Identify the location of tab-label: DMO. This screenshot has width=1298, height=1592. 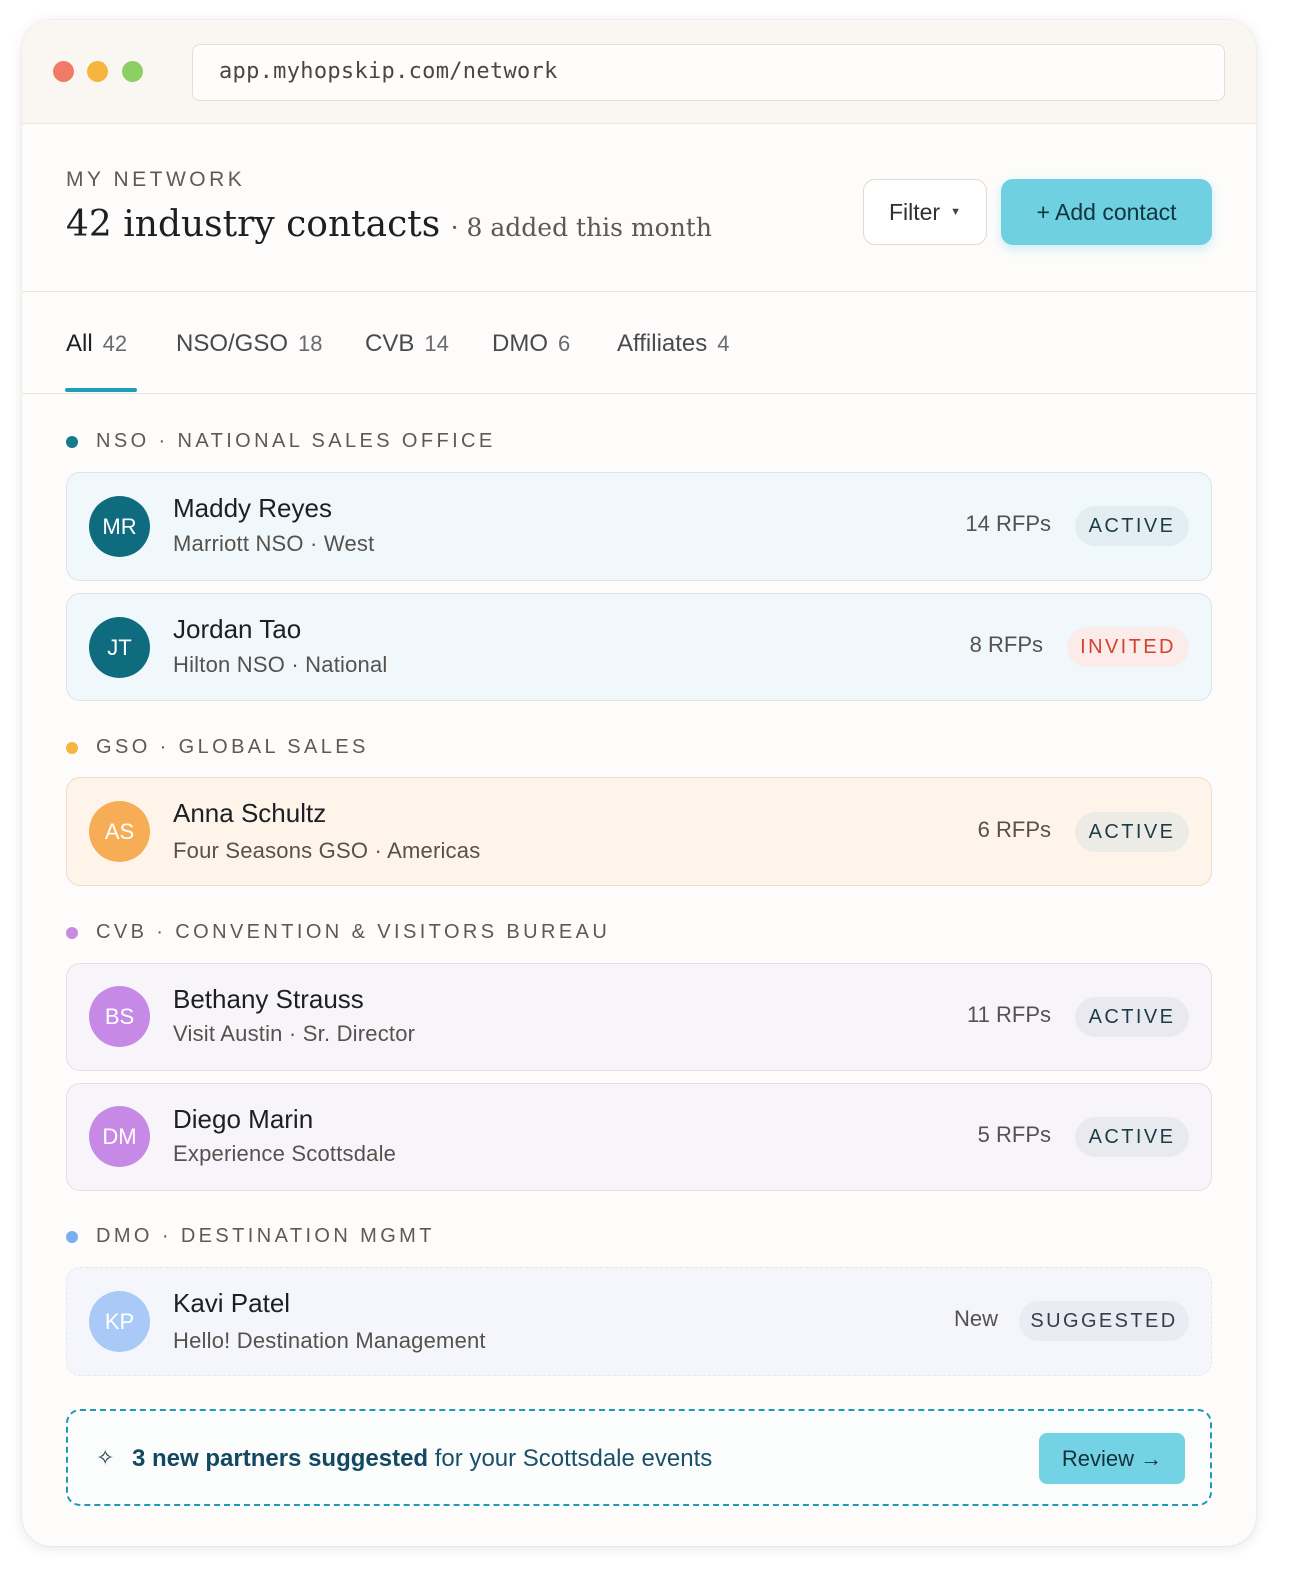
(520, 343).